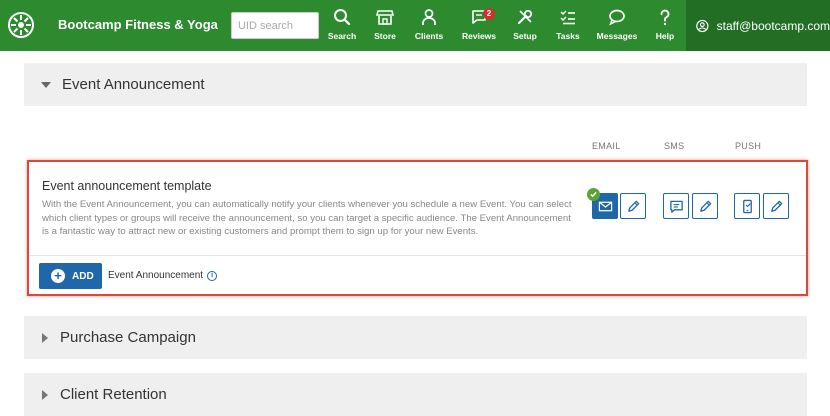  I want to click on column-label-email: EMAIL, so click(606, 146).